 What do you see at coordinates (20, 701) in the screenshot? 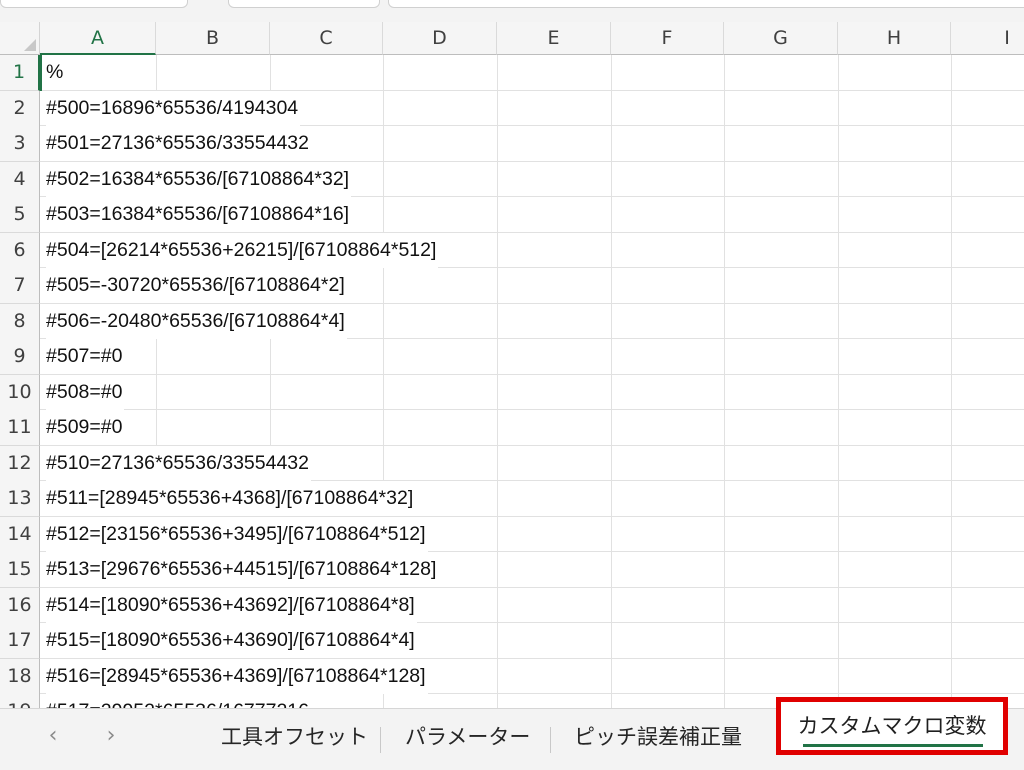
I see `row-header-19: 19` at bounding box center [20, 701].